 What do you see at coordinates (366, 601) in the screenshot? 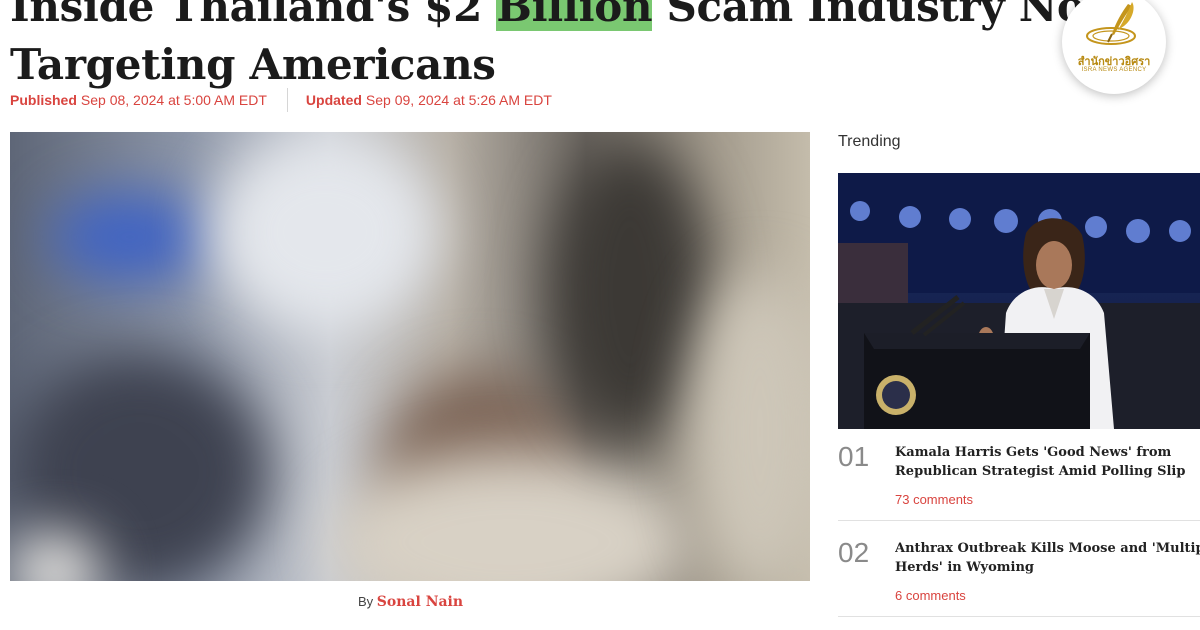
I see `byline-prefix: By` at bounding box center [366, 601].